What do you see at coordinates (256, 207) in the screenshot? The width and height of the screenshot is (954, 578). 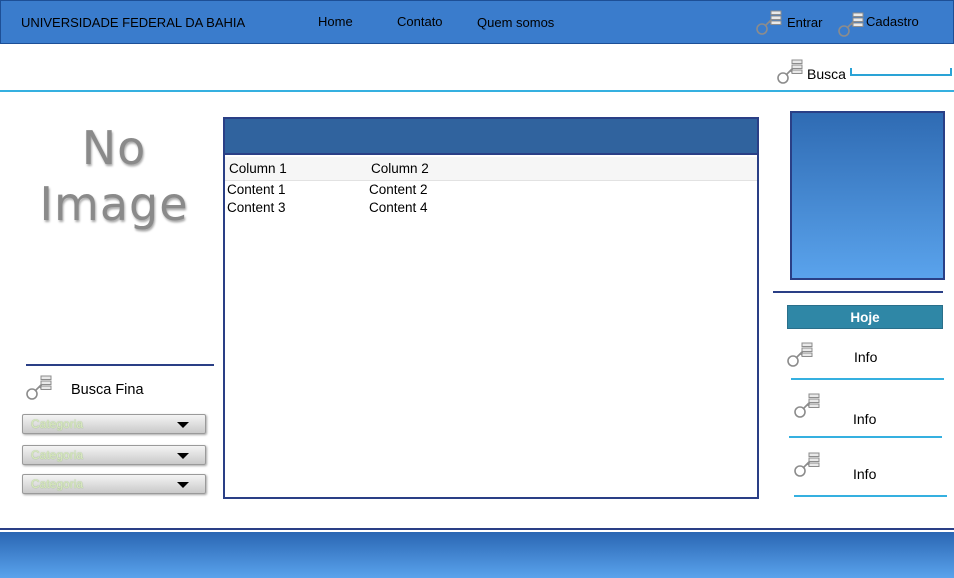 I see `table-cell: Content 3` at bounding box center [256, 207].